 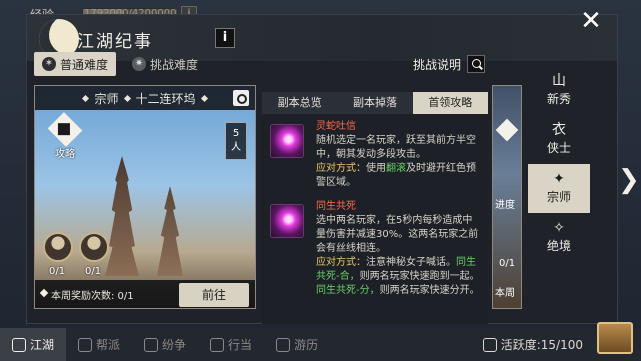 I want to click on rank-item-knight: 衣 侠士, so click(x=559, y=139).